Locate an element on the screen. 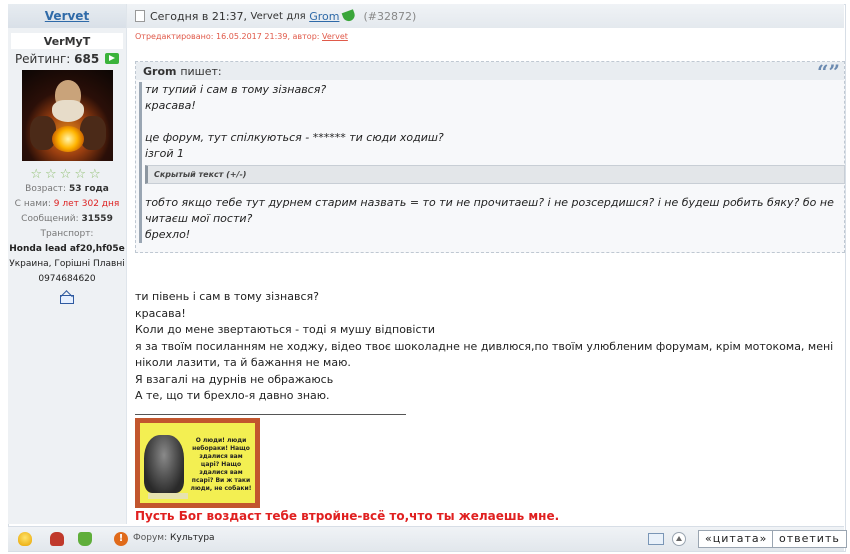 The height and width of the screenshot is (554, 850). post-date: Сегодня в 21:37, is located at coordinates (199, 16).